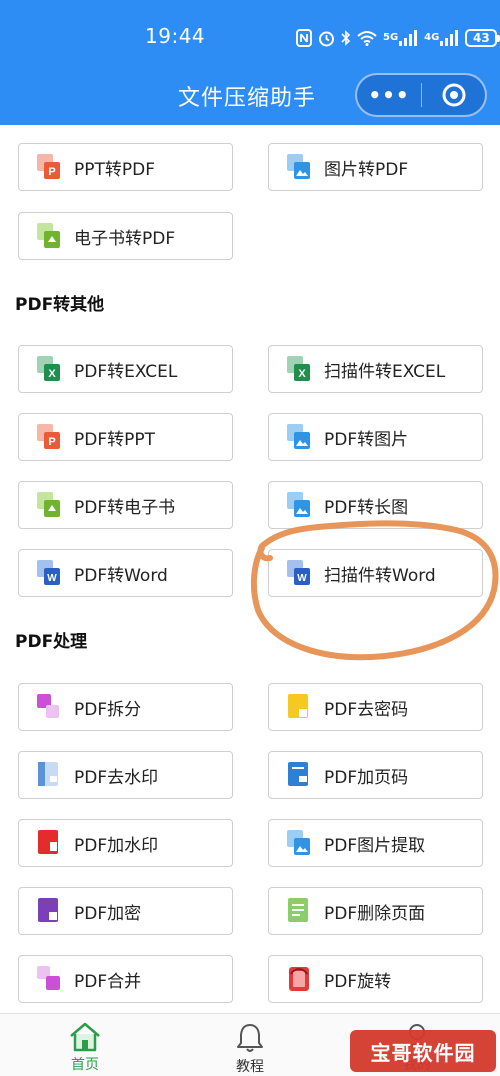 This screenshot has height=1076, width=500. I want to click on section-title-pdf-to-other: PDF转其他, so click(60, 305).